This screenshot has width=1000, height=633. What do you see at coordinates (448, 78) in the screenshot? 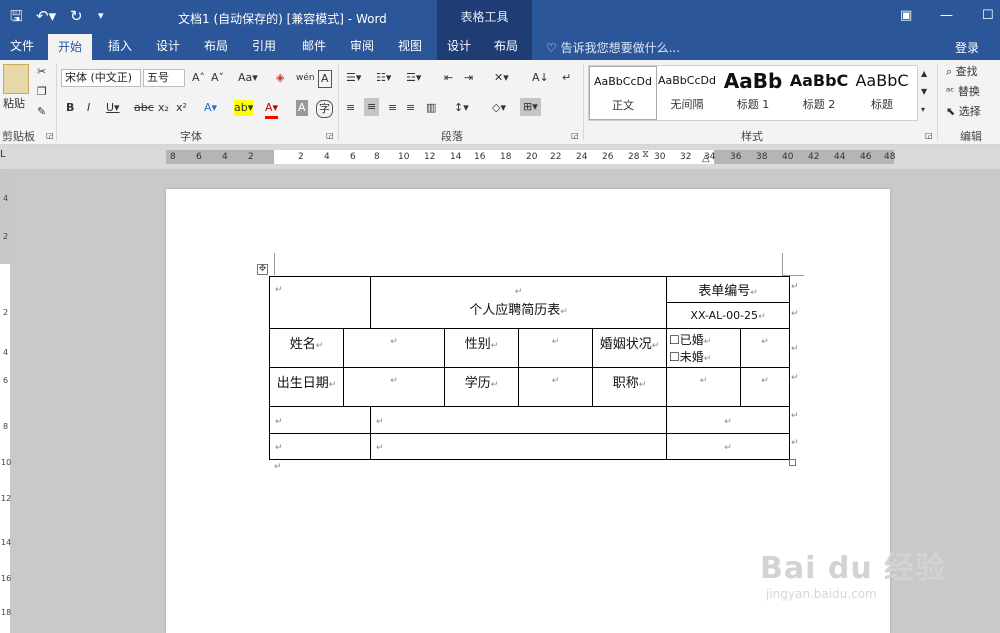
I see `decrease-indent-icon: ⇤` at bounding box center [448, 78].